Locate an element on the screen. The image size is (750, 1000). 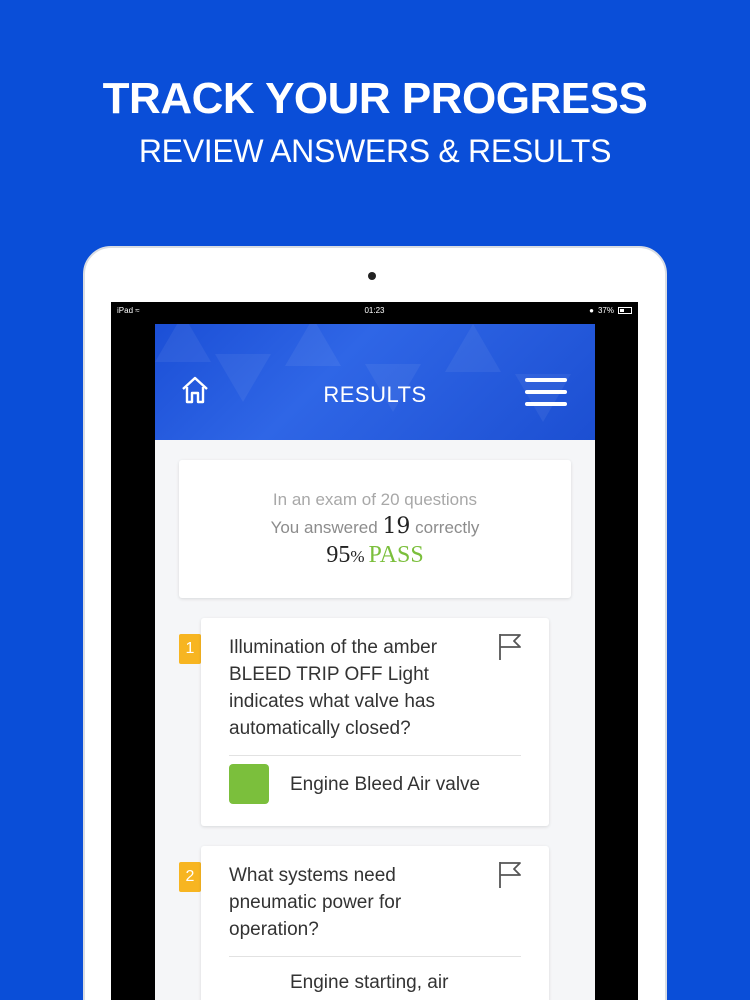
status-right: ● 37% is located at coordinates (610, 310).